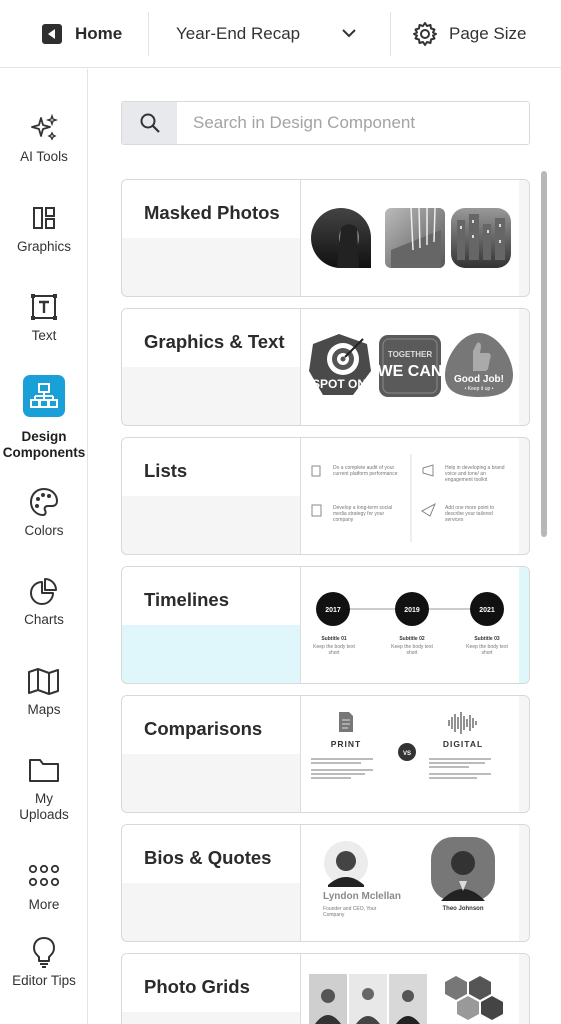 The height and width of the screenshot is (1024, 561). I want to click on category-title: Comparisons, so click(203, 728).